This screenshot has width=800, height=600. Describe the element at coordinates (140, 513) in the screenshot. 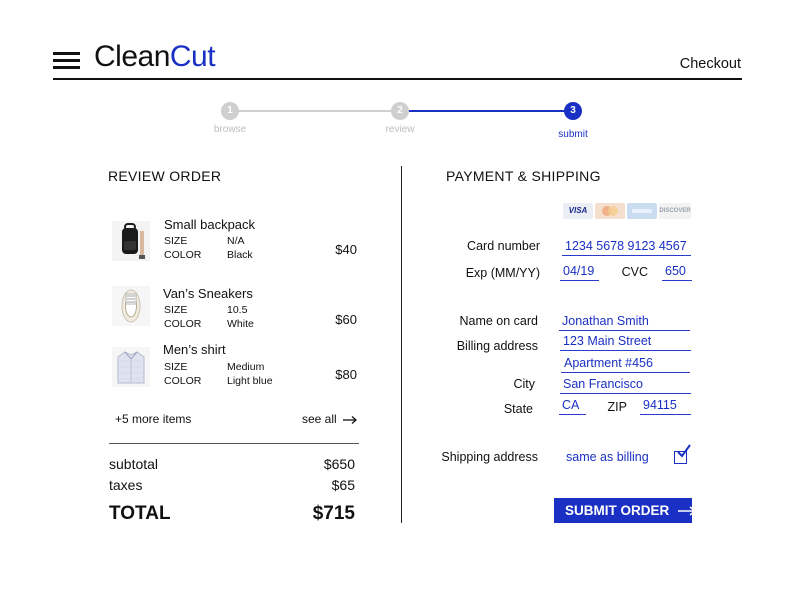

I see `total-label: TOTAL` at that location.